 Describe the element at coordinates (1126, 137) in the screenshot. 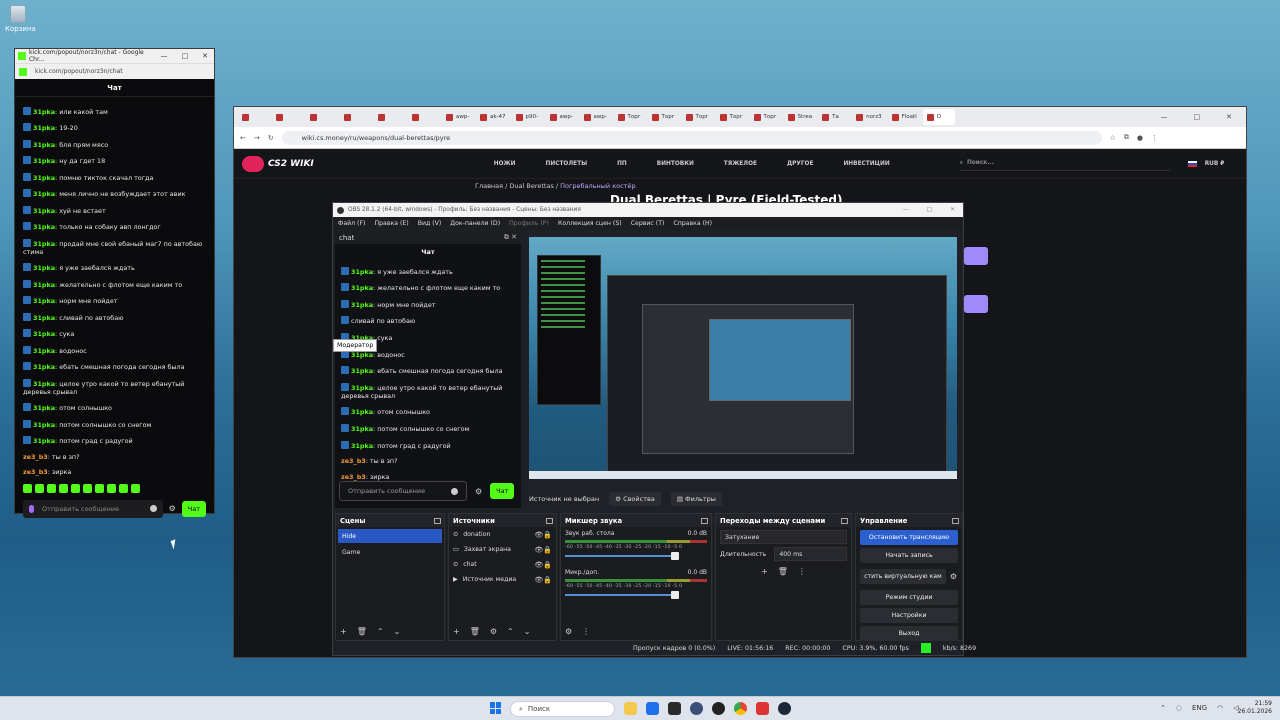

I see `extensions-icon: ⧉` at that location.